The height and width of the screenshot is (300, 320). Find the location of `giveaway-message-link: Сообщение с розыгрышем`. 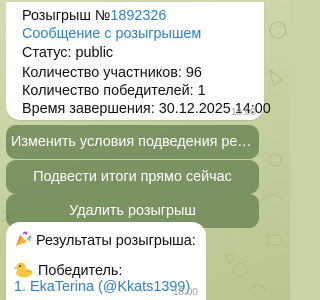

giveaway-message-link: Сообщение с розыгрышем is located at coordinates (111, 34).